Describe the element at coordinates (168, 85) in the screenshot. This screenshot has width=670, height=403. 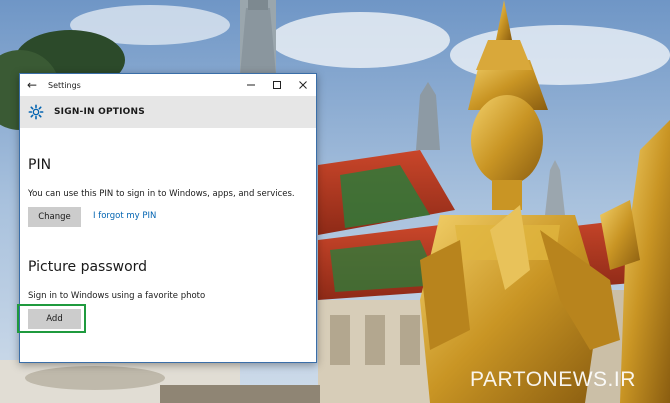
I see `title-bar: ← Settings` at that location.